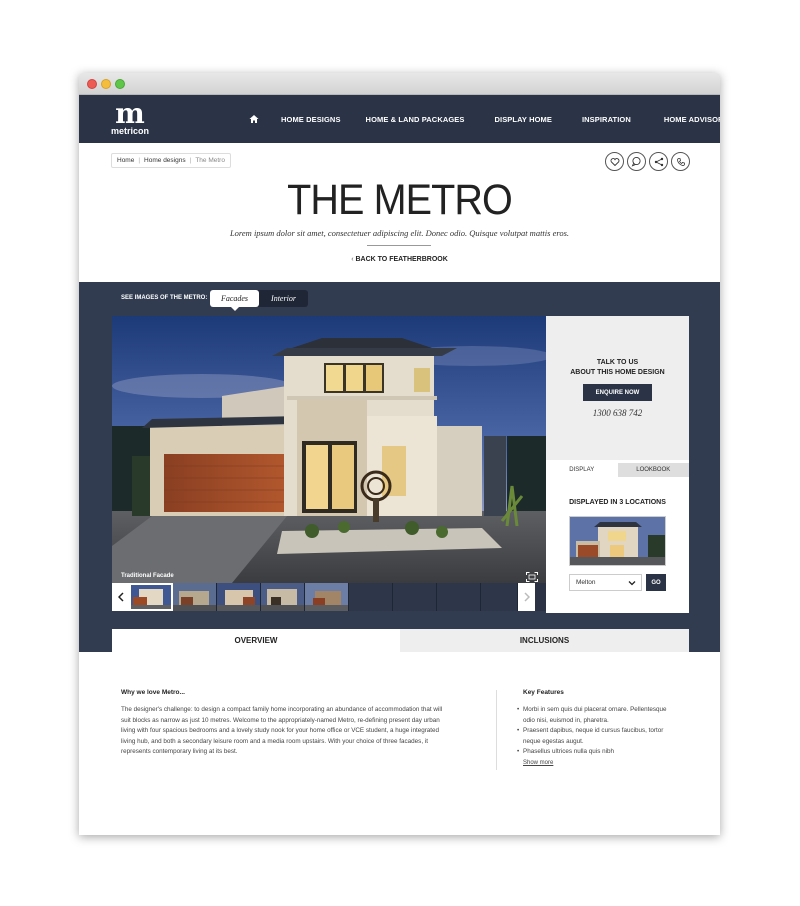  I want to click on home-icon, so click(254, 119).